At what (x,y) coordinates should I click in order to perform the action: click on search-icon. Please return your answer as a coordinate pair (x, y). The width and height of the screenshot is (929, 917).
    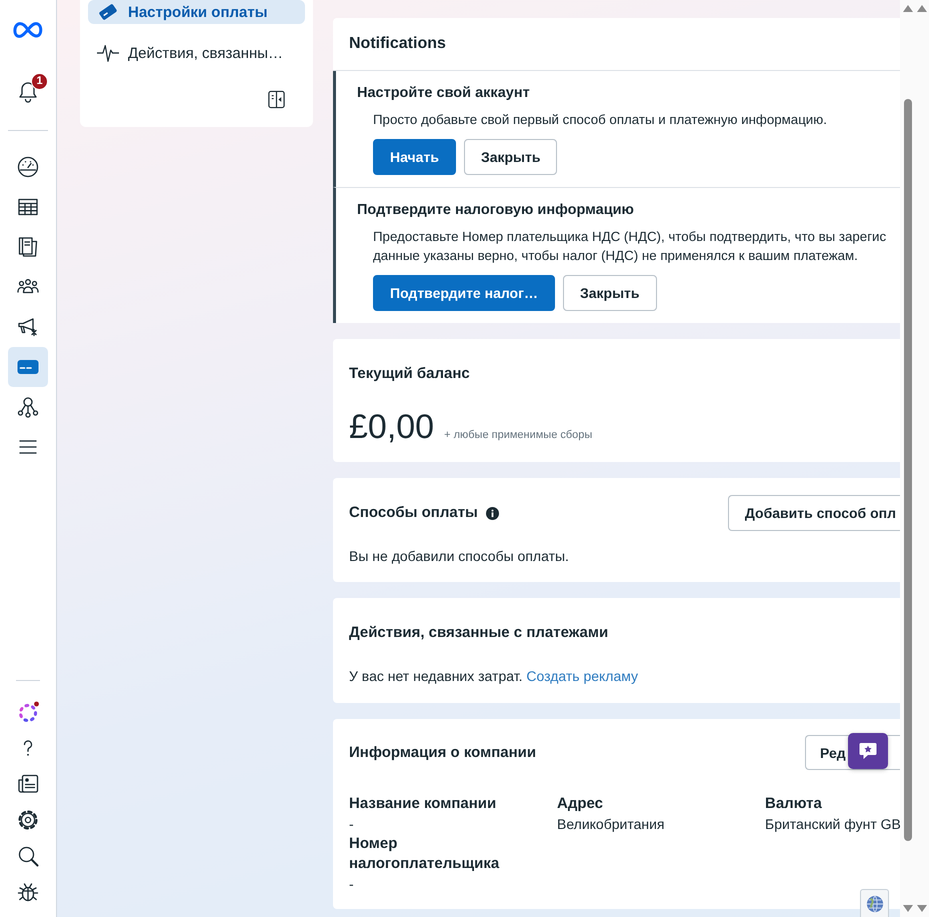
    Looking at the image, I should click on (28, 856).